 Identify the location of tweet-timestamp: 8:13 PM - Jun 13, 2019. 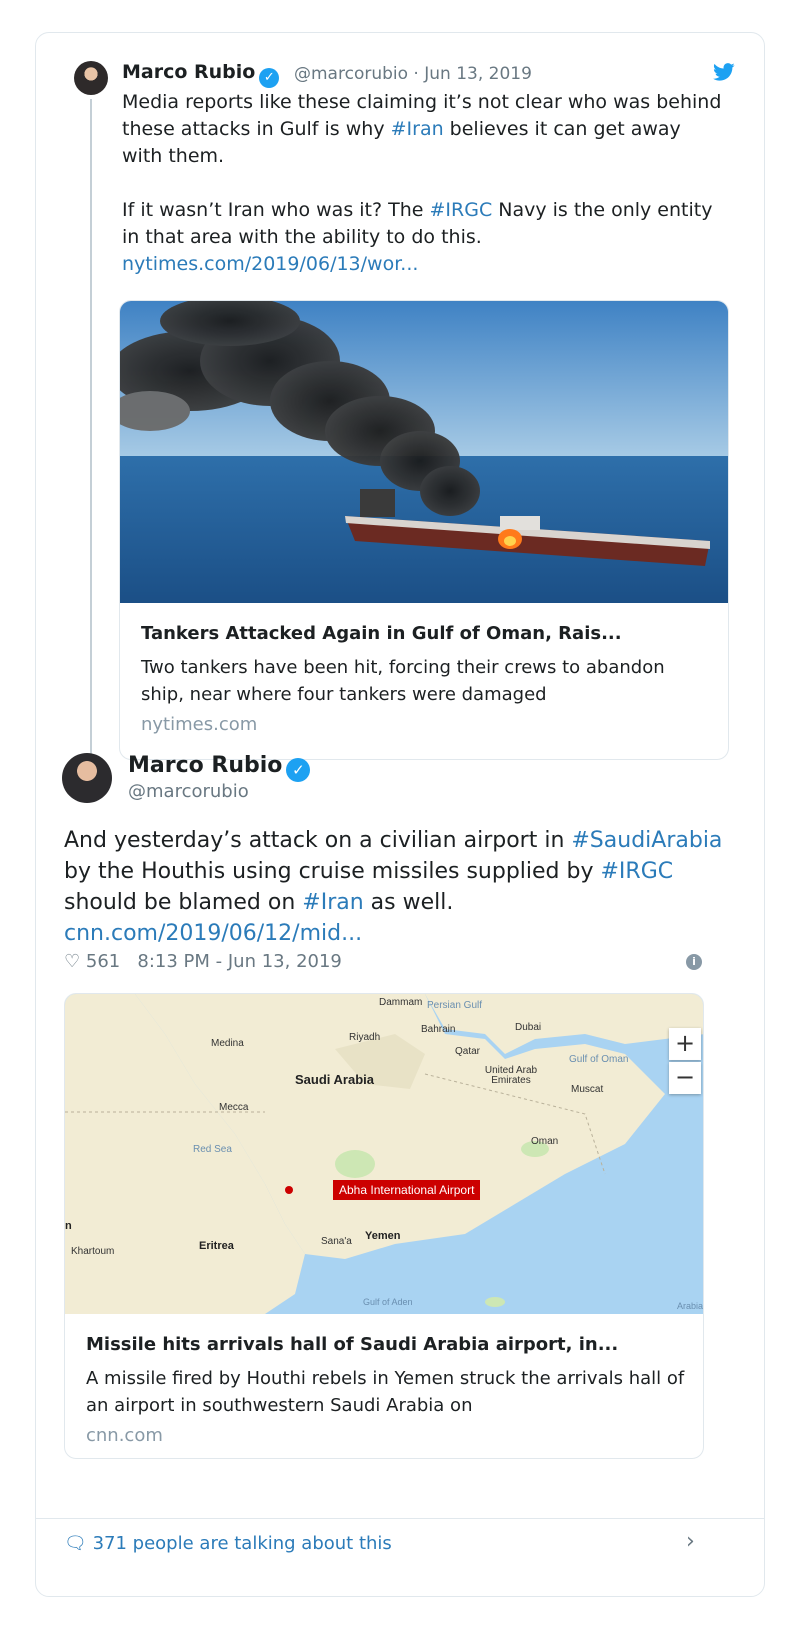
(239, 961).